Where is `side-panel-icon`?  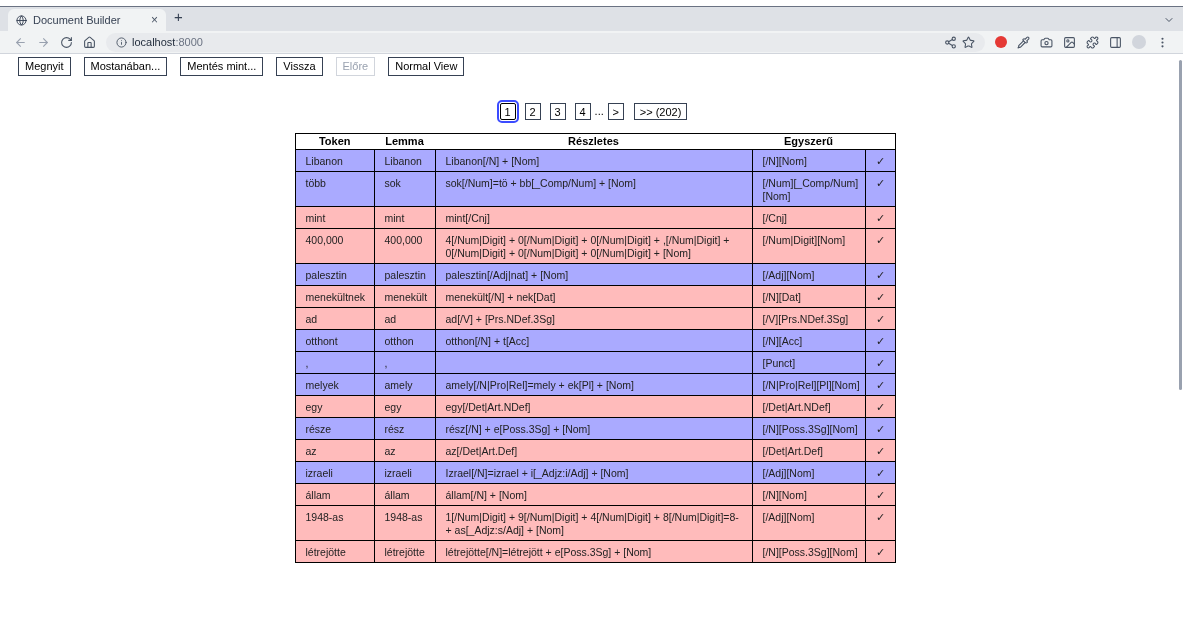 side-panel-icon is located at coordinates (1115, 42).